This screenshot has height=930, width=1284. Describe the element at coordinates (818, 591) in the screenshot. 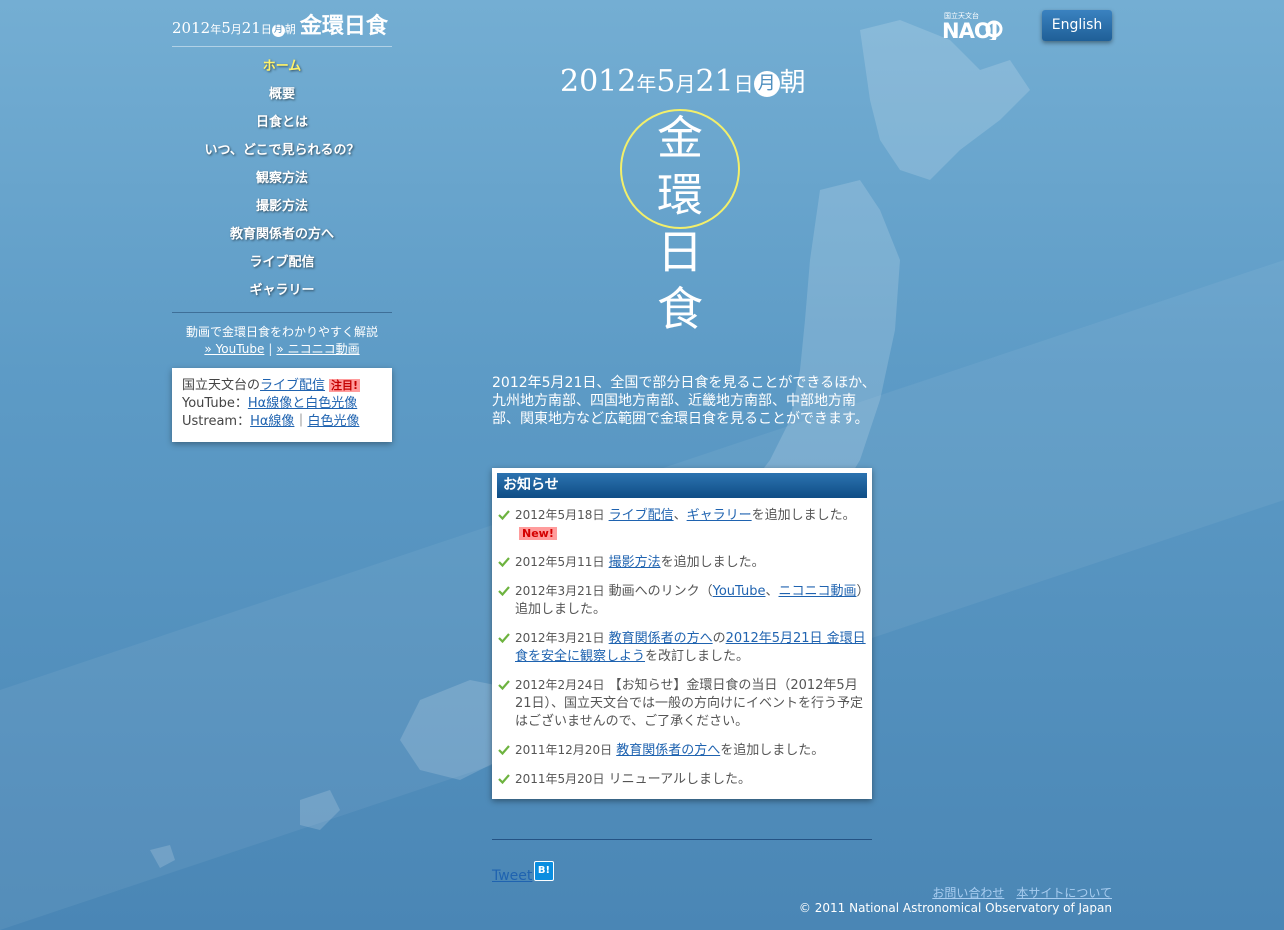

I see `news-link-nicovideo: ニコニコ動画` at that location.